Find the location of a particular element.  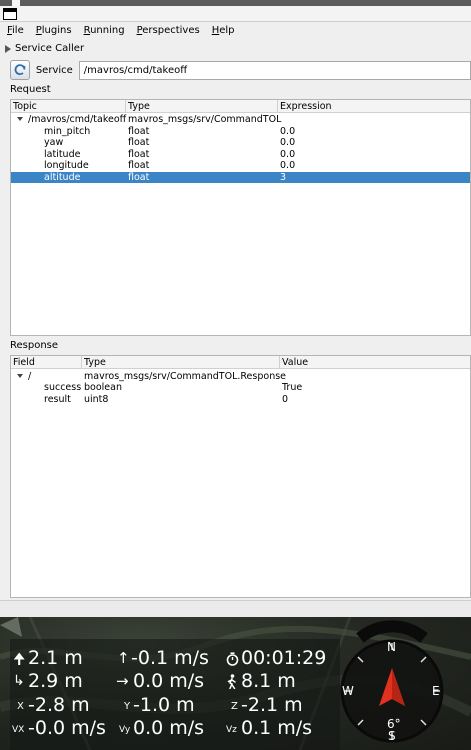

vz-value: 0.1 m/s is located at coordinates (277, 728).